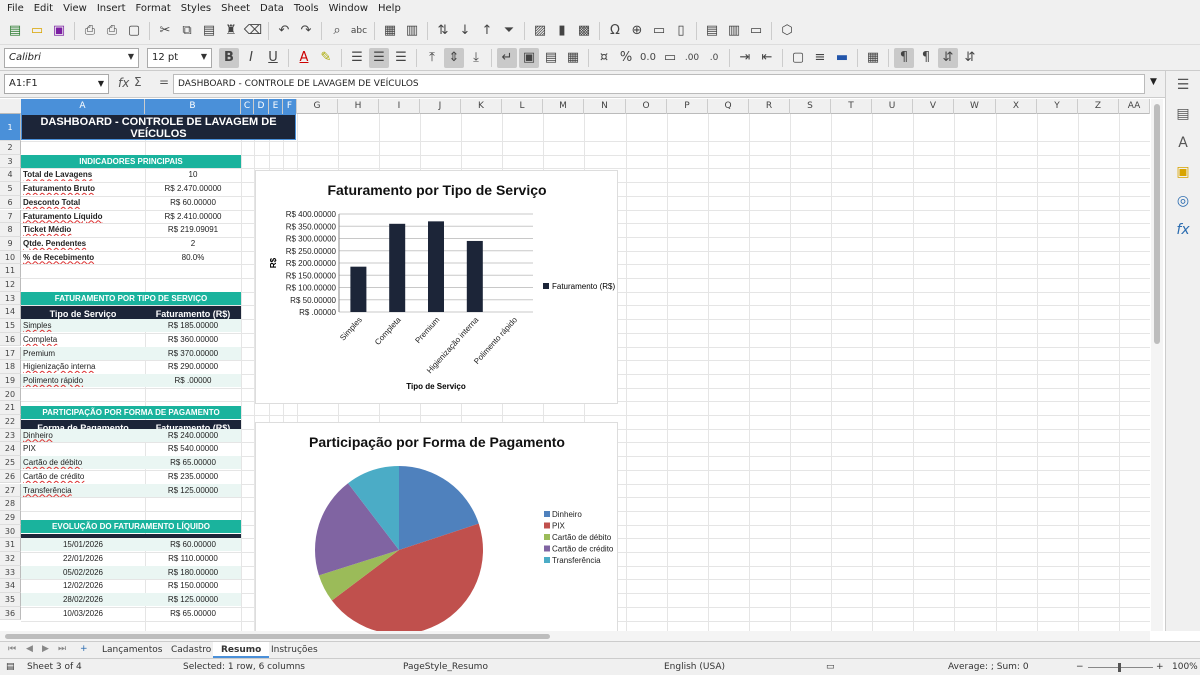 The image size is (1200, 675). Describe the element at coordinates (412, 31) in the screenshot. I see `column-icon: ▥` at that location.